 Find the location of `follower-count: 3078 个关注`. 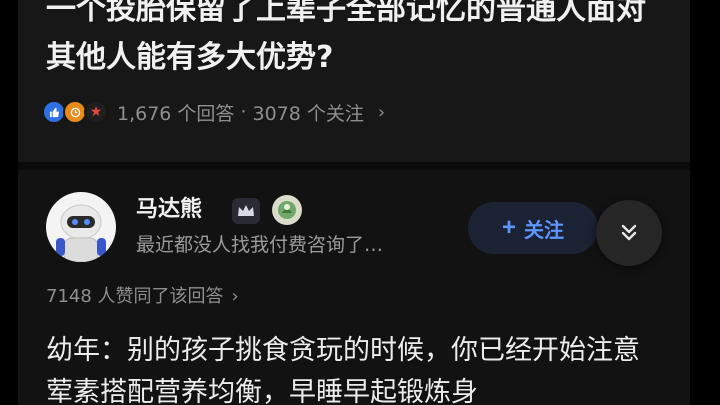

follower-count: 3078 个关注 is located at coordinates (308, 113).